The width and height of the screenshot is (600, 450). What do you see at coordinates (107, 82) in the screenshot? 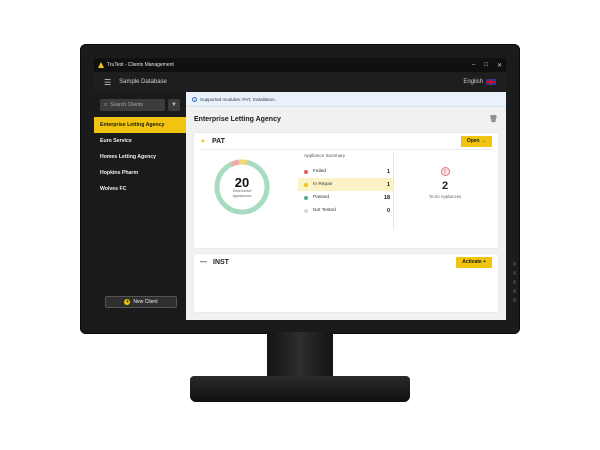
I see `hamburger-menu-icon: ☰` at bounding box center [107, 82].